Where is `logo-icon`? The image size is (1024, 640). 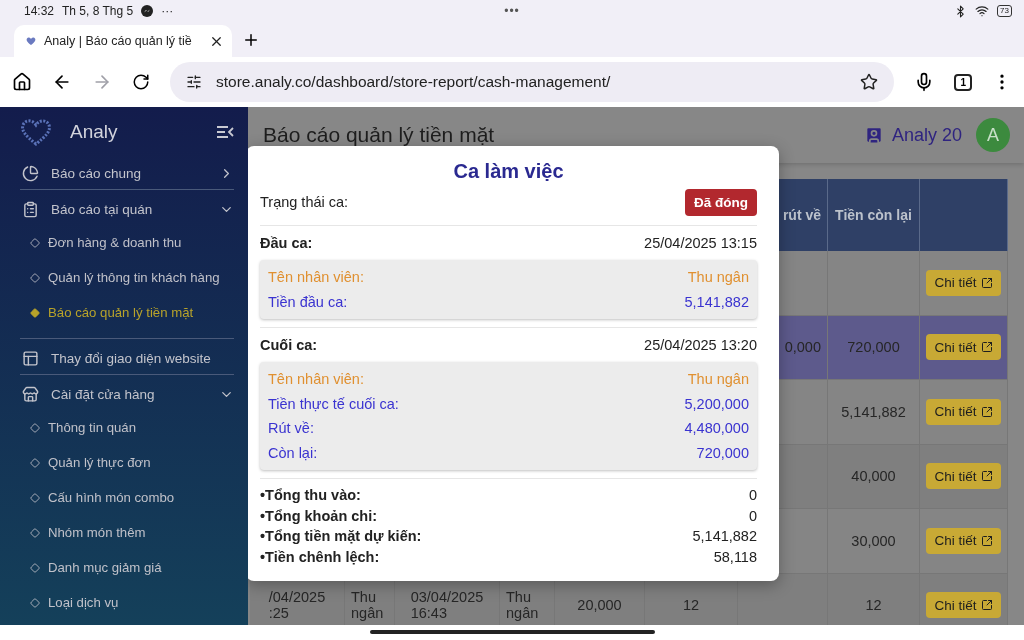 logo-icon is located at coordinates (36, 132).